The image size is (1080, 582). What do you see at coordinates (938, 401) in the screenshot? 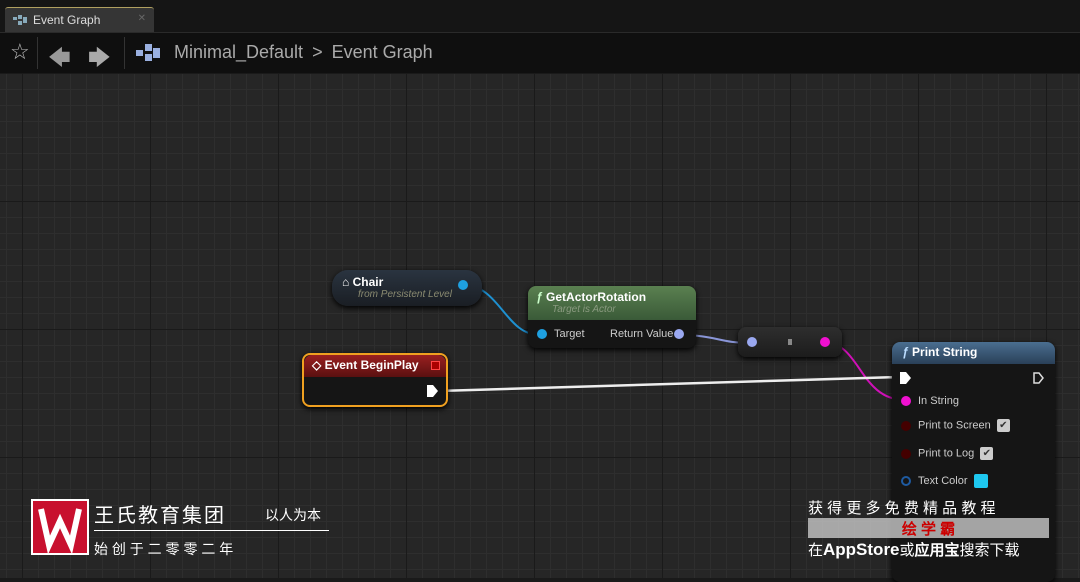
I see `pin-label: In String` at bounding box center [938, 401].